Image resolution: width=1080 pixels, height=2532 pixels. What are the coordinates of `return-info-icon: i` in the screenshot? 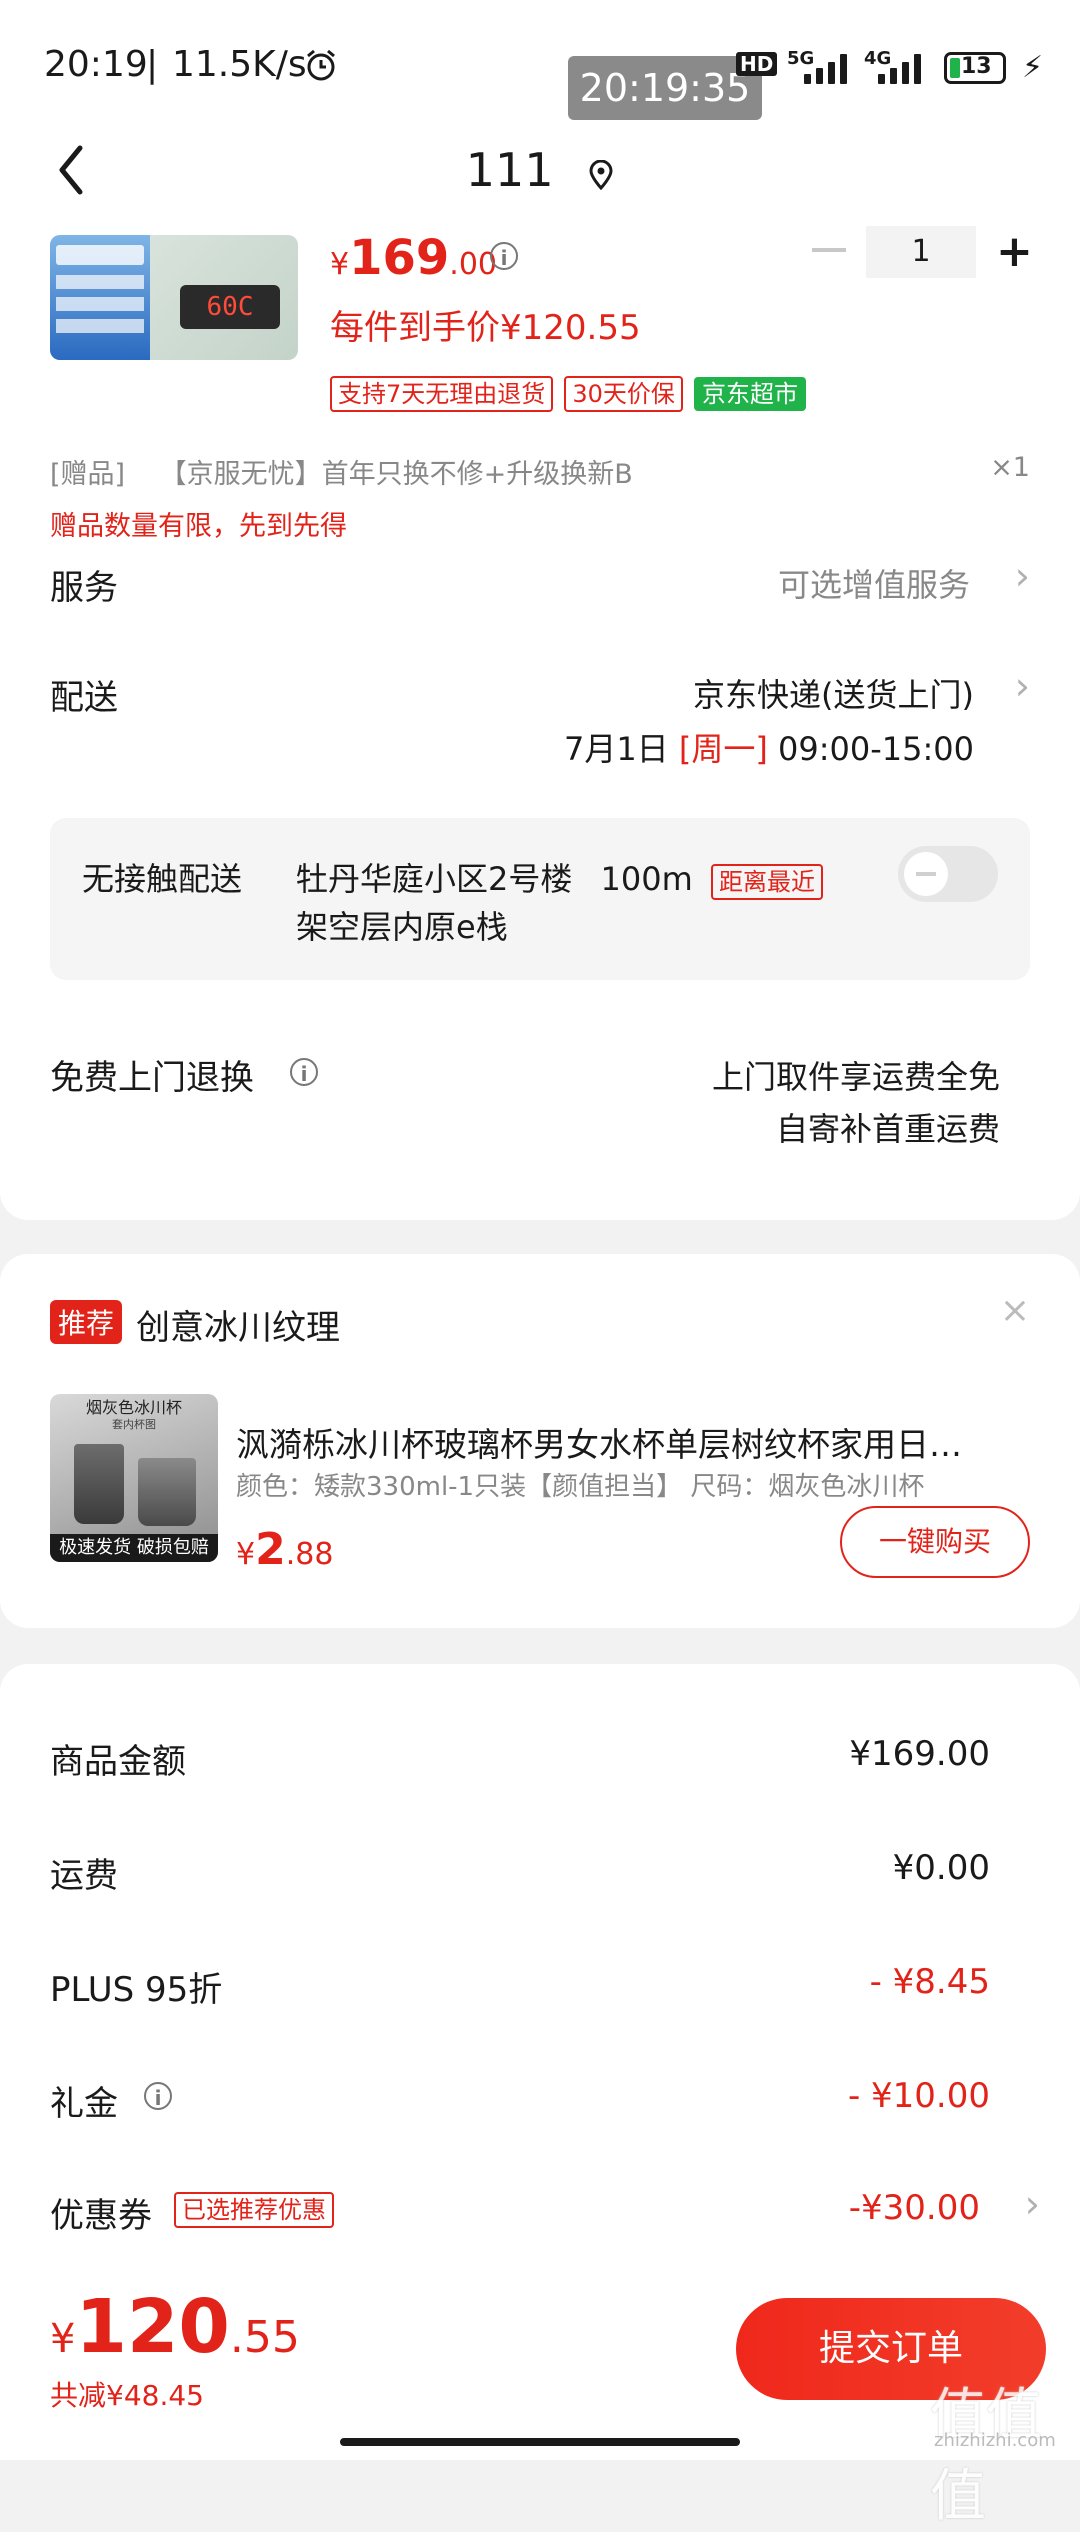 It's located at (304, 1072).